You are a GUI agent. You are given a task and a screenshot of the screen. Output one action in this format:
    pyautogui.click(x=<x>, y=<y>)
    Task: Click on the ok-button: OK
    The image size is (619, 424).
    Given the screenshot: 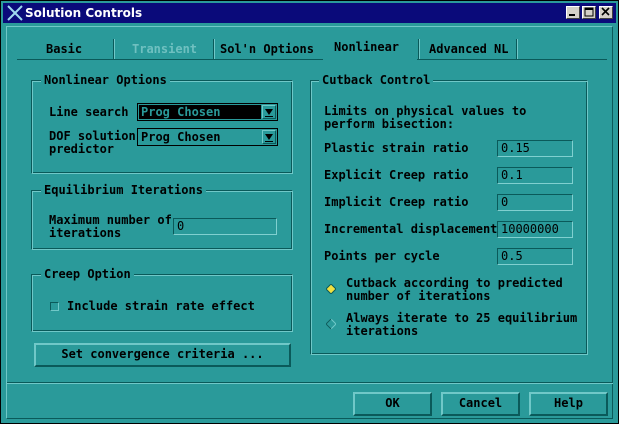 What is the action you would take?
    pyautogui.click(x=392, y=404)
    